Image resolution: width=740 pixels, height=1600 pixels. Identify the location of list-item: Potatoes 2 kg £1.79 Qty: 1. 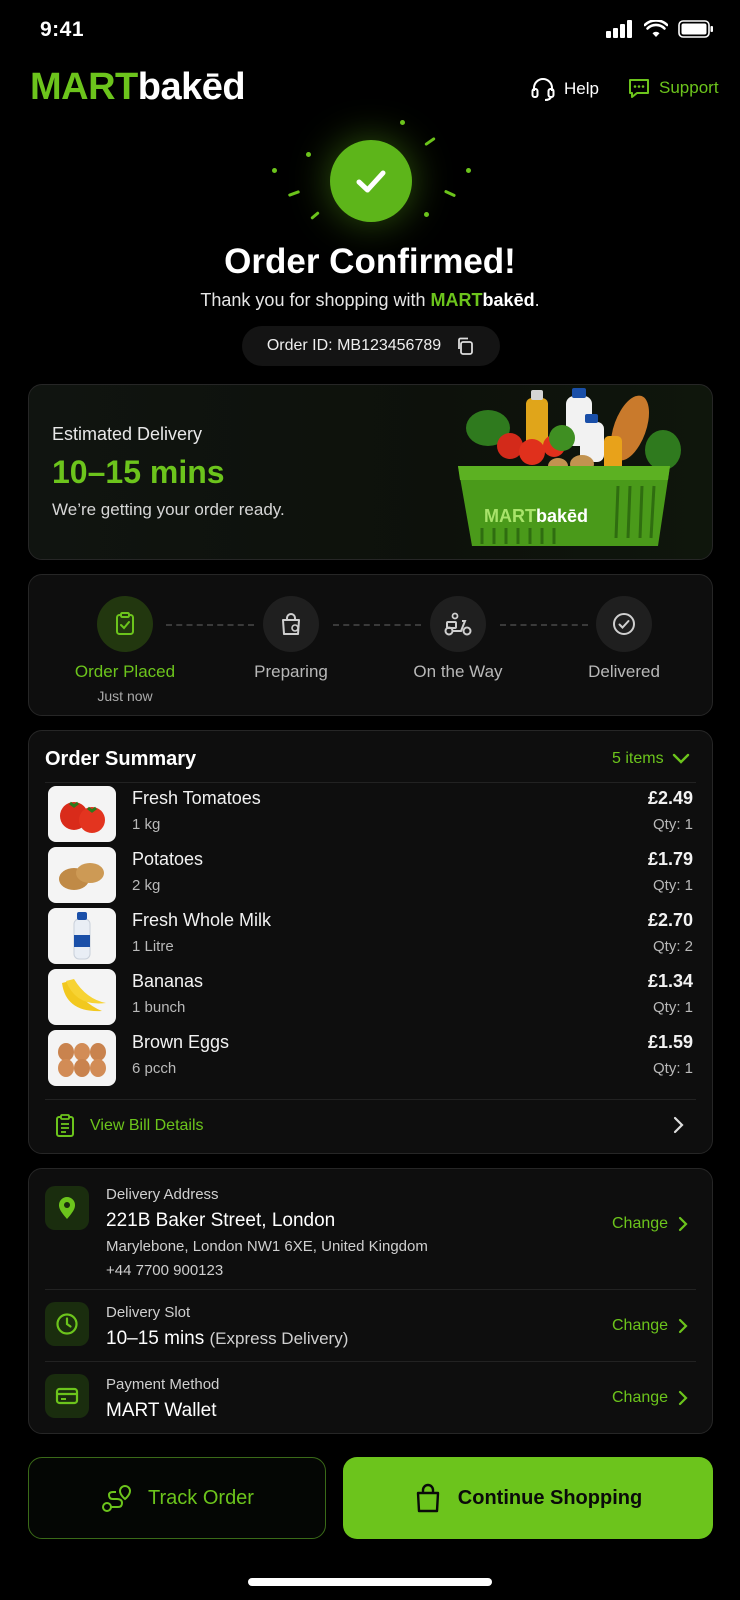
(370, 877).